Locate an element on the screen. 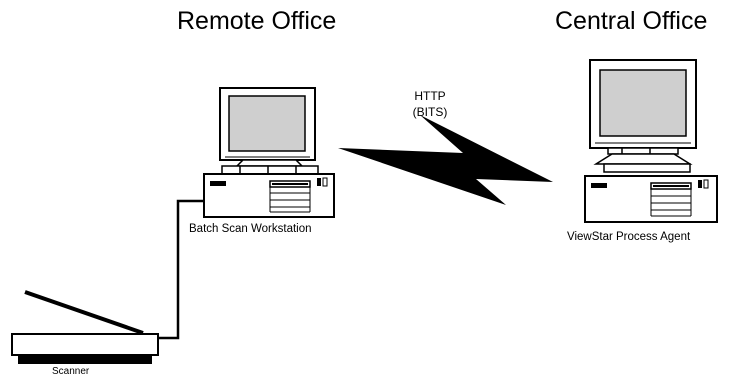  protocol-label: HTTP (BITS) is located at coordinates (430, 104).